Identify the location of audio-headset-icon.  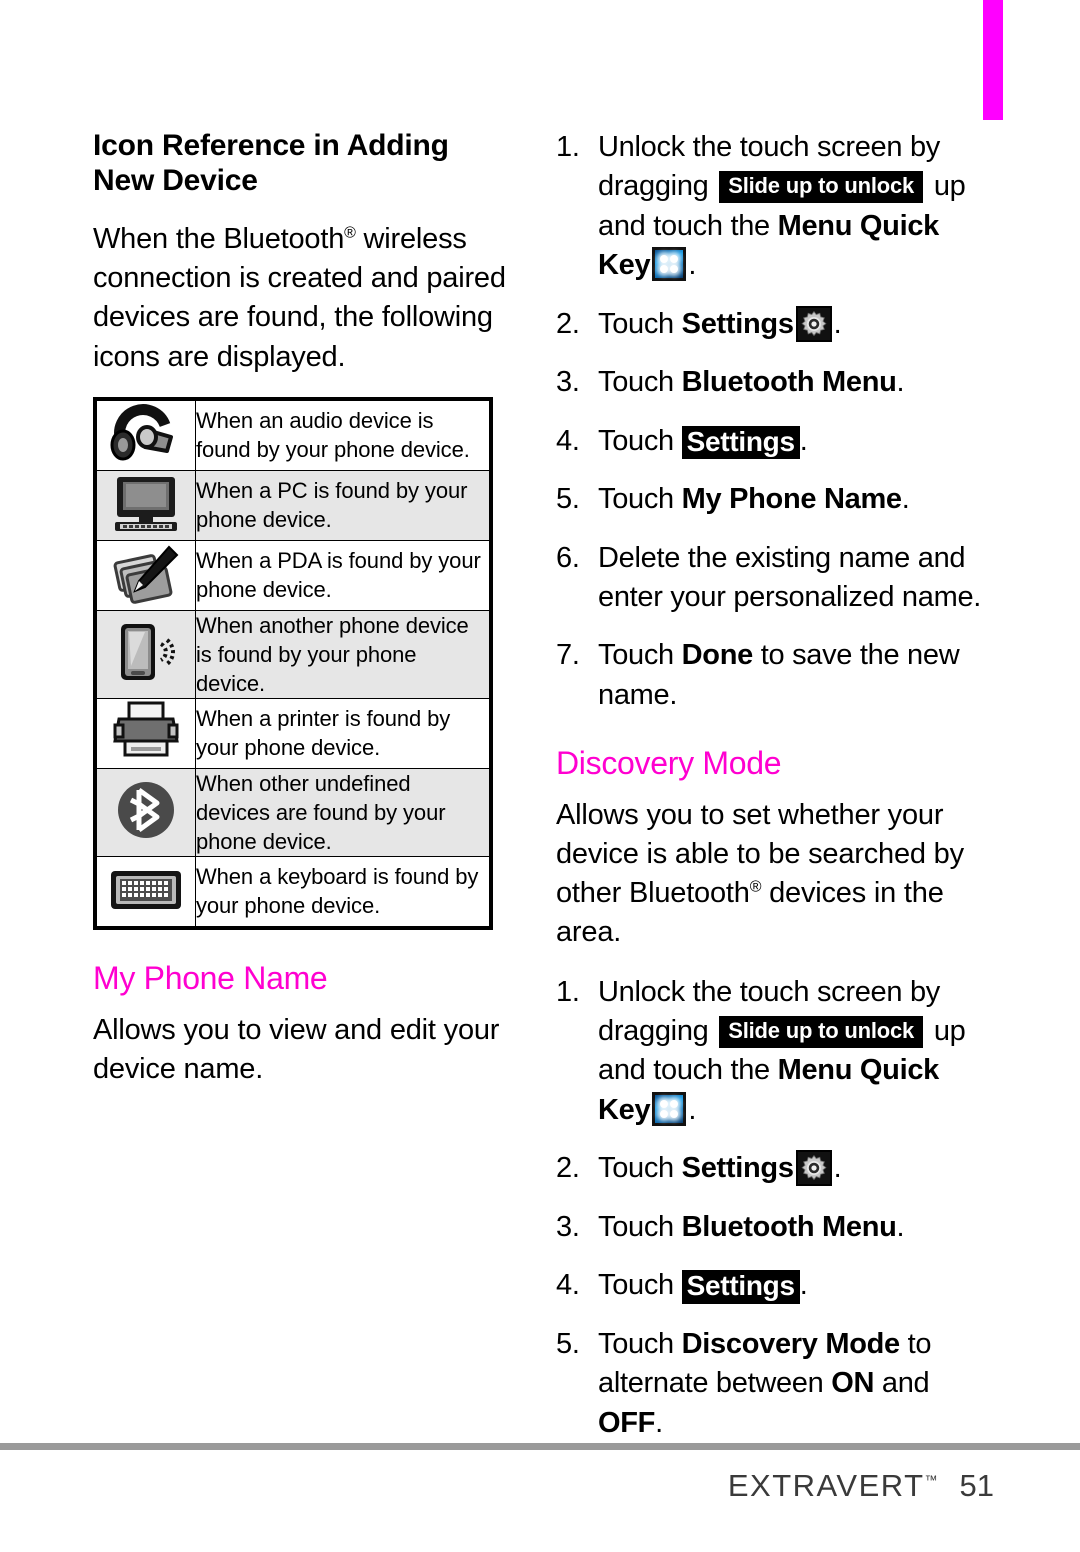
(146, 435).